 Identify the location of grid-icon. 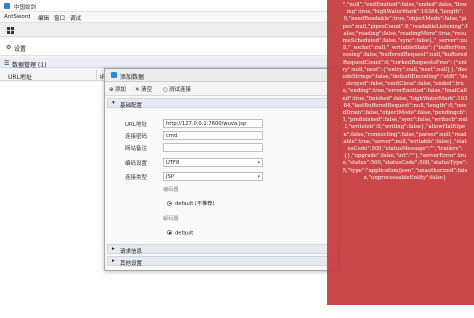
(10, 30).